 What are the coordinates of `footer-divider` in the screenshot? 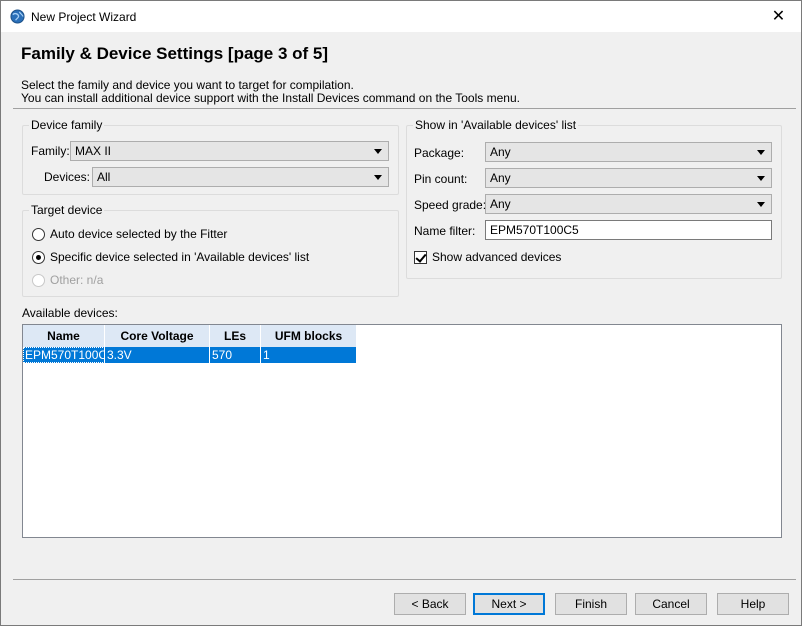 It's located at (404, 579).